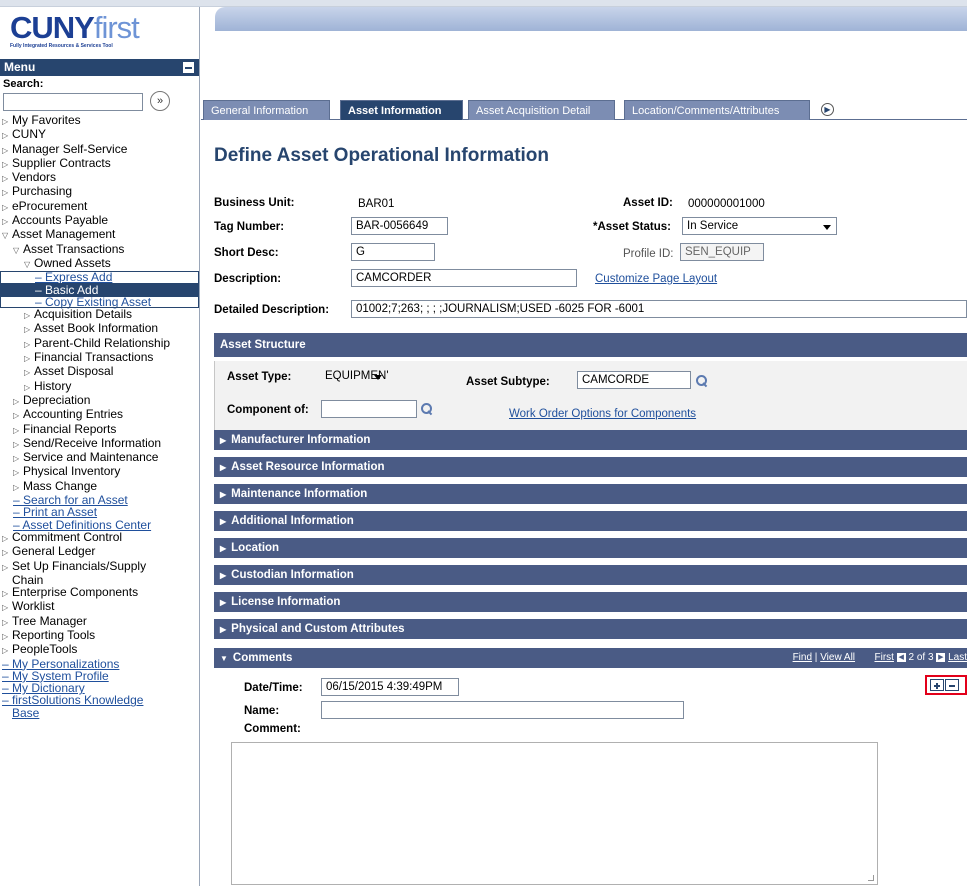  Describe the element at coordinates (99, 235) in the screenshot. I see `menu-item-asset-management: ▽ Asset Management` at that location.